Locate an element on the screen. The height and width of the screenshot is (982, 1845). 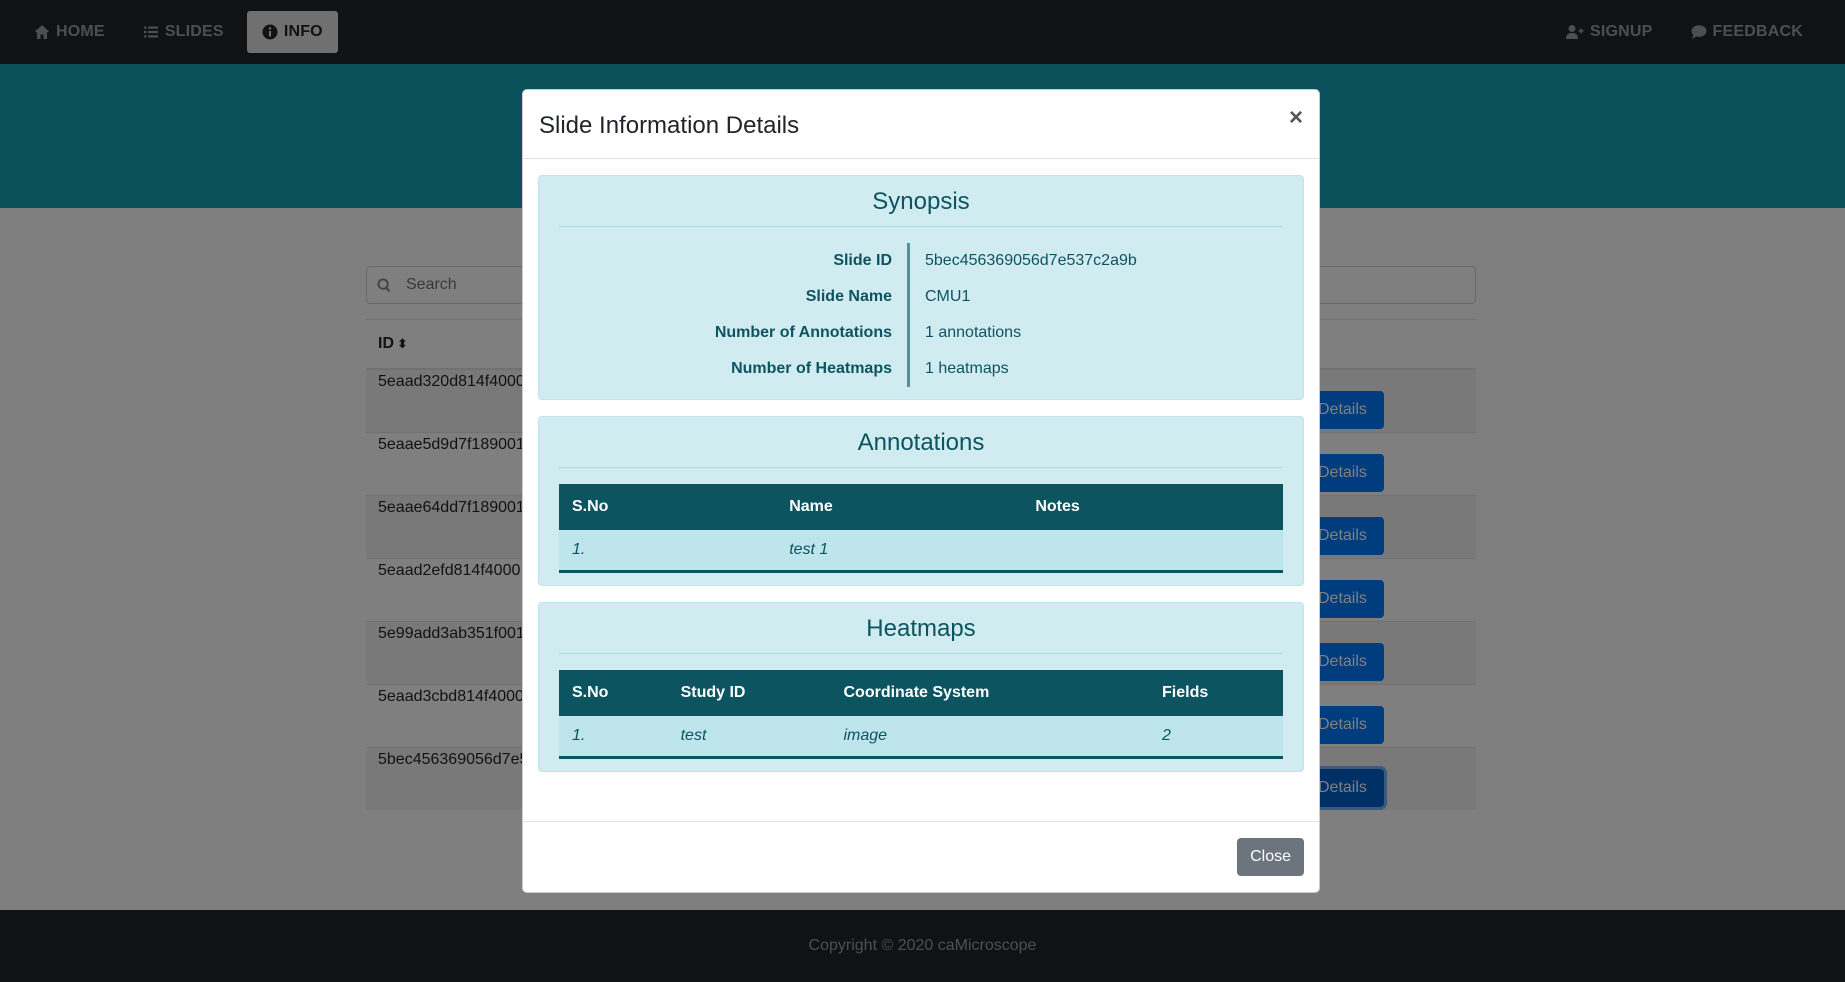
heatmaps-title: Heatmaps is located at coordinates (921, 628).